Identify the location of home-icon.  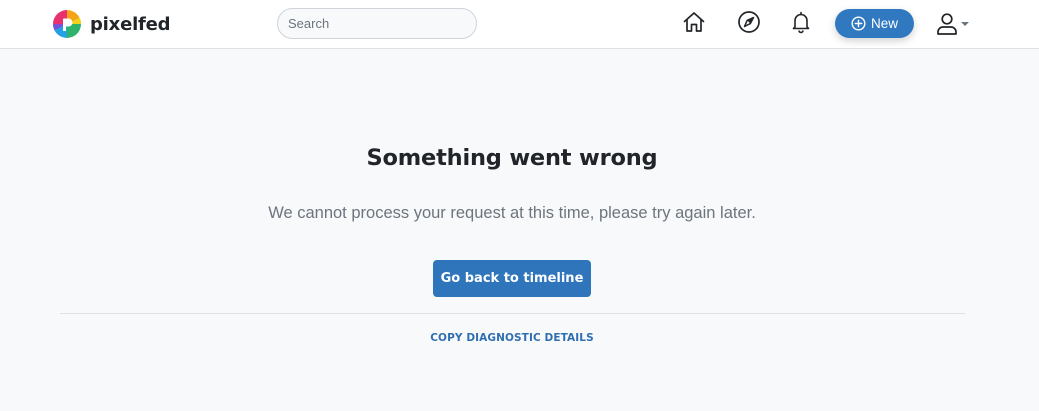
(694, 22).